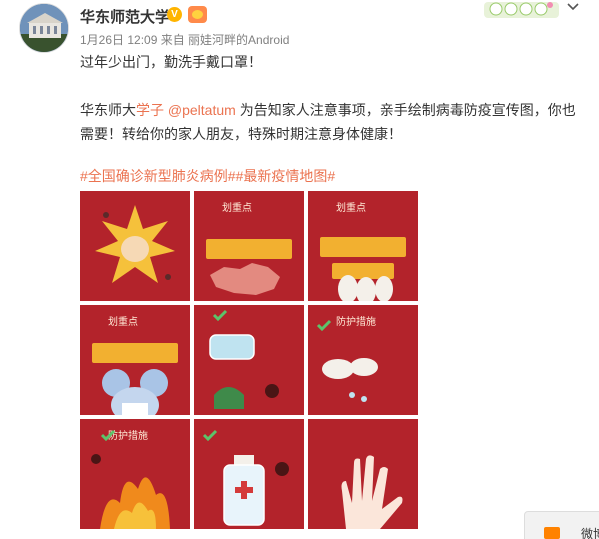 This screenshot has height=539, width=599. I want to click on campus-building-icon, so click(44, 28).